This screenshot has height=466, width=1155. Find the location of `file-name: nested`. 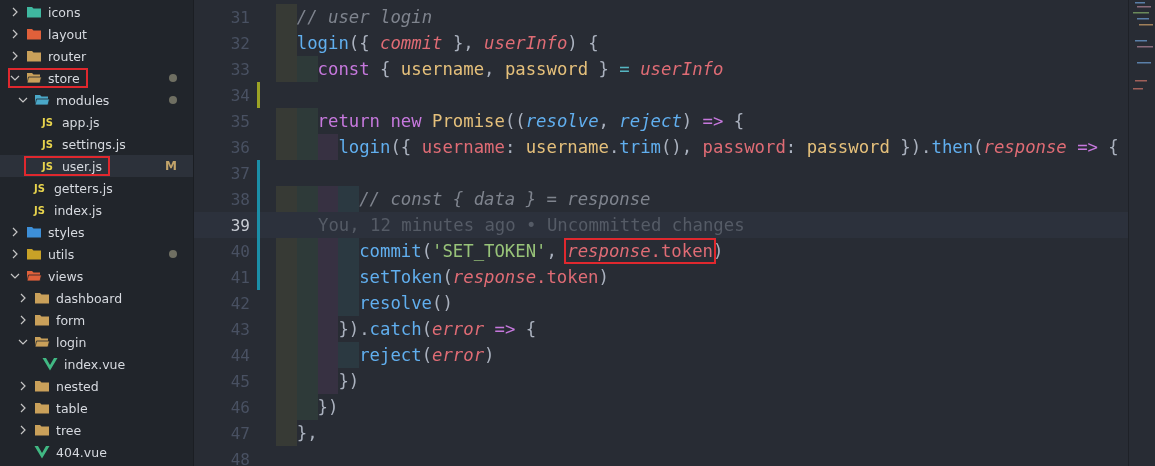

file-name: nested is located at coordinates (77, 386).